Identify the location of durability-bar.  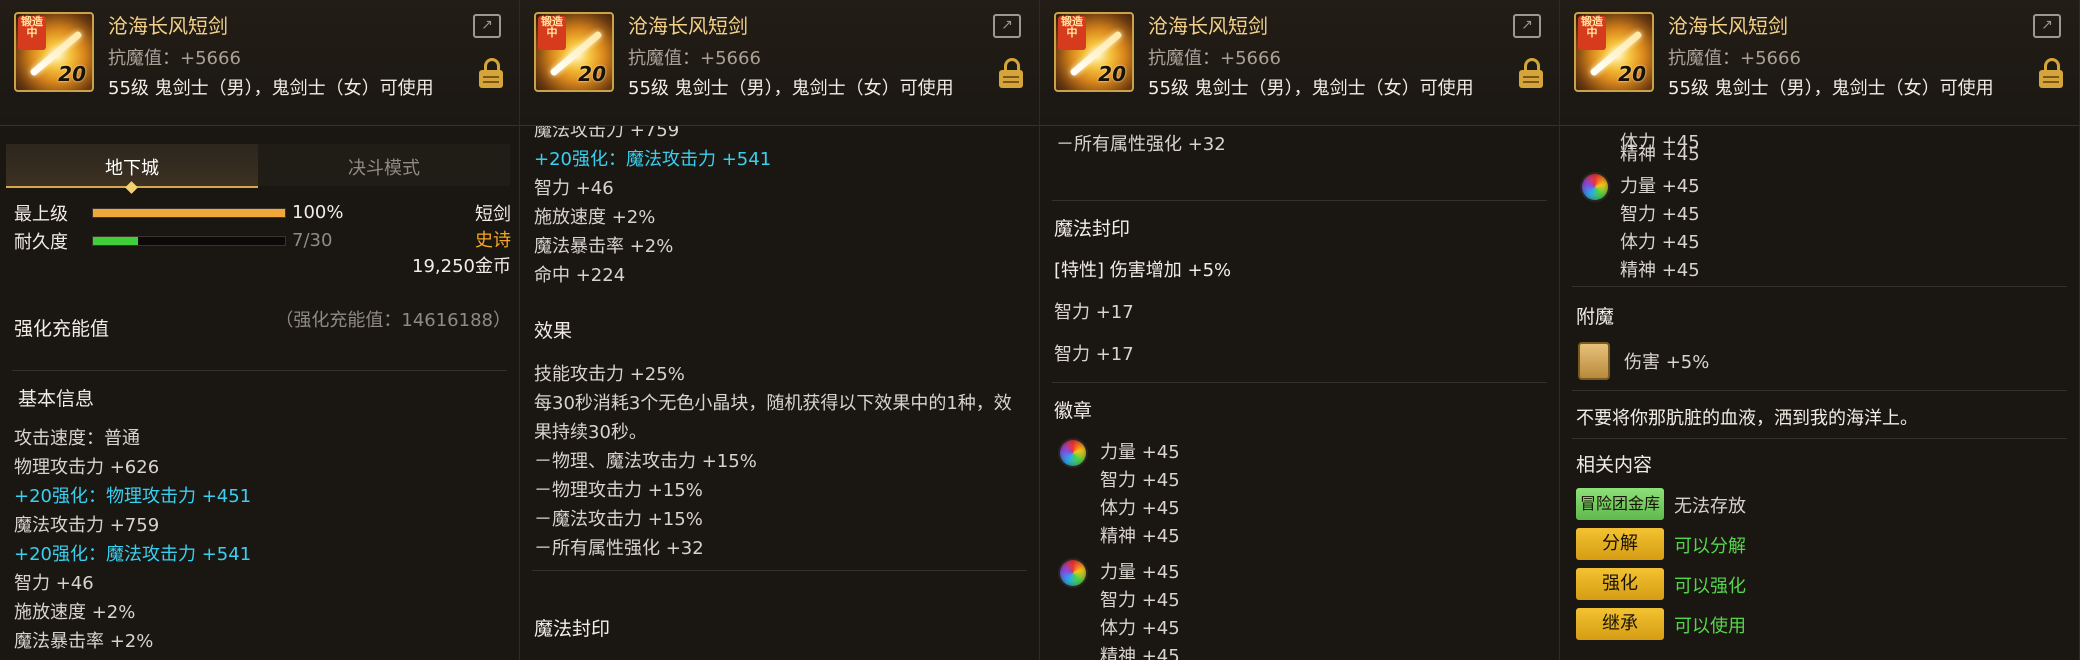
(189, 241).